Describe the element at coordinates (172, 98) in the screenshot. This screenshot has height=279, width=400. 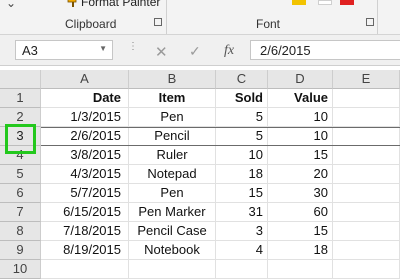
I see `cell-b1: Item` at that location.